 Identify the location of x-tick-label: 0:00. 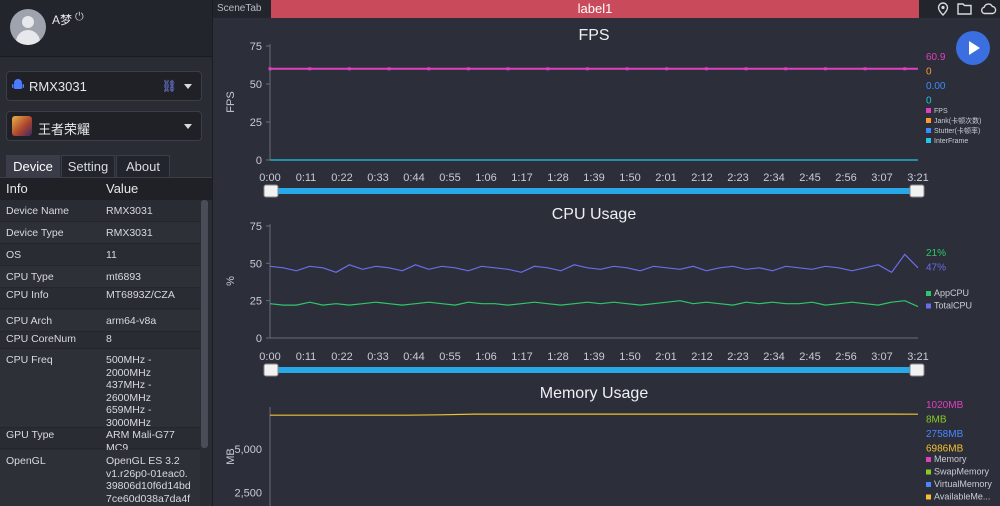
(269, 178).